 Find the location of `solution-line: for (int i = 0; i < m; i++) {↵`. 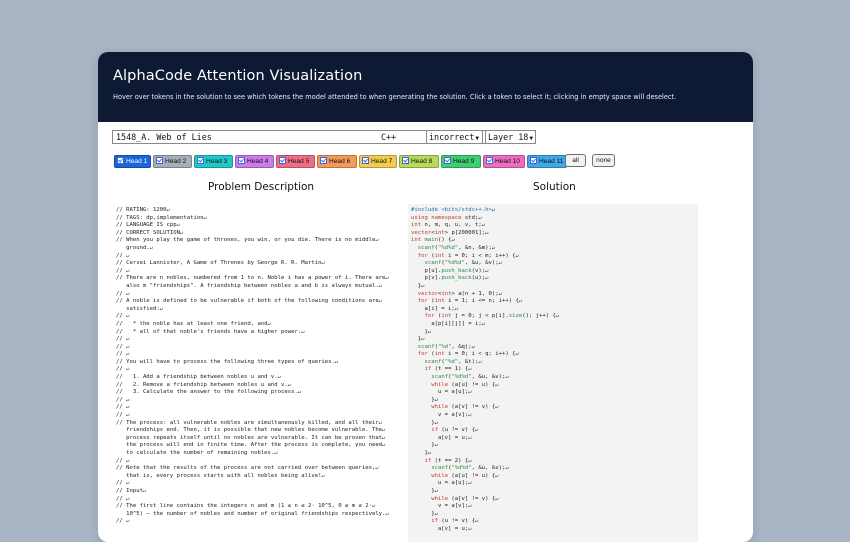

solution-line: for (int i = 0; i < m; i++) {↵ is located at coordinates (554, 257).